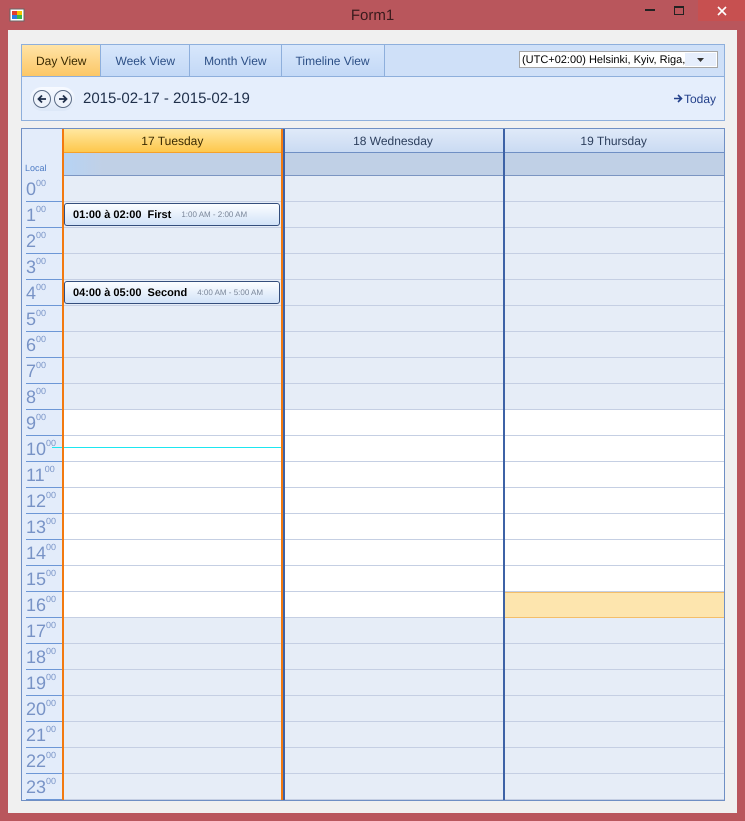 The height and width of the screenshot is (821, 745). What do you see at coordinates (41, 605) in the screenshot?
I see `hour-label: 16$^{00}$` at bounding box center [41, 605].